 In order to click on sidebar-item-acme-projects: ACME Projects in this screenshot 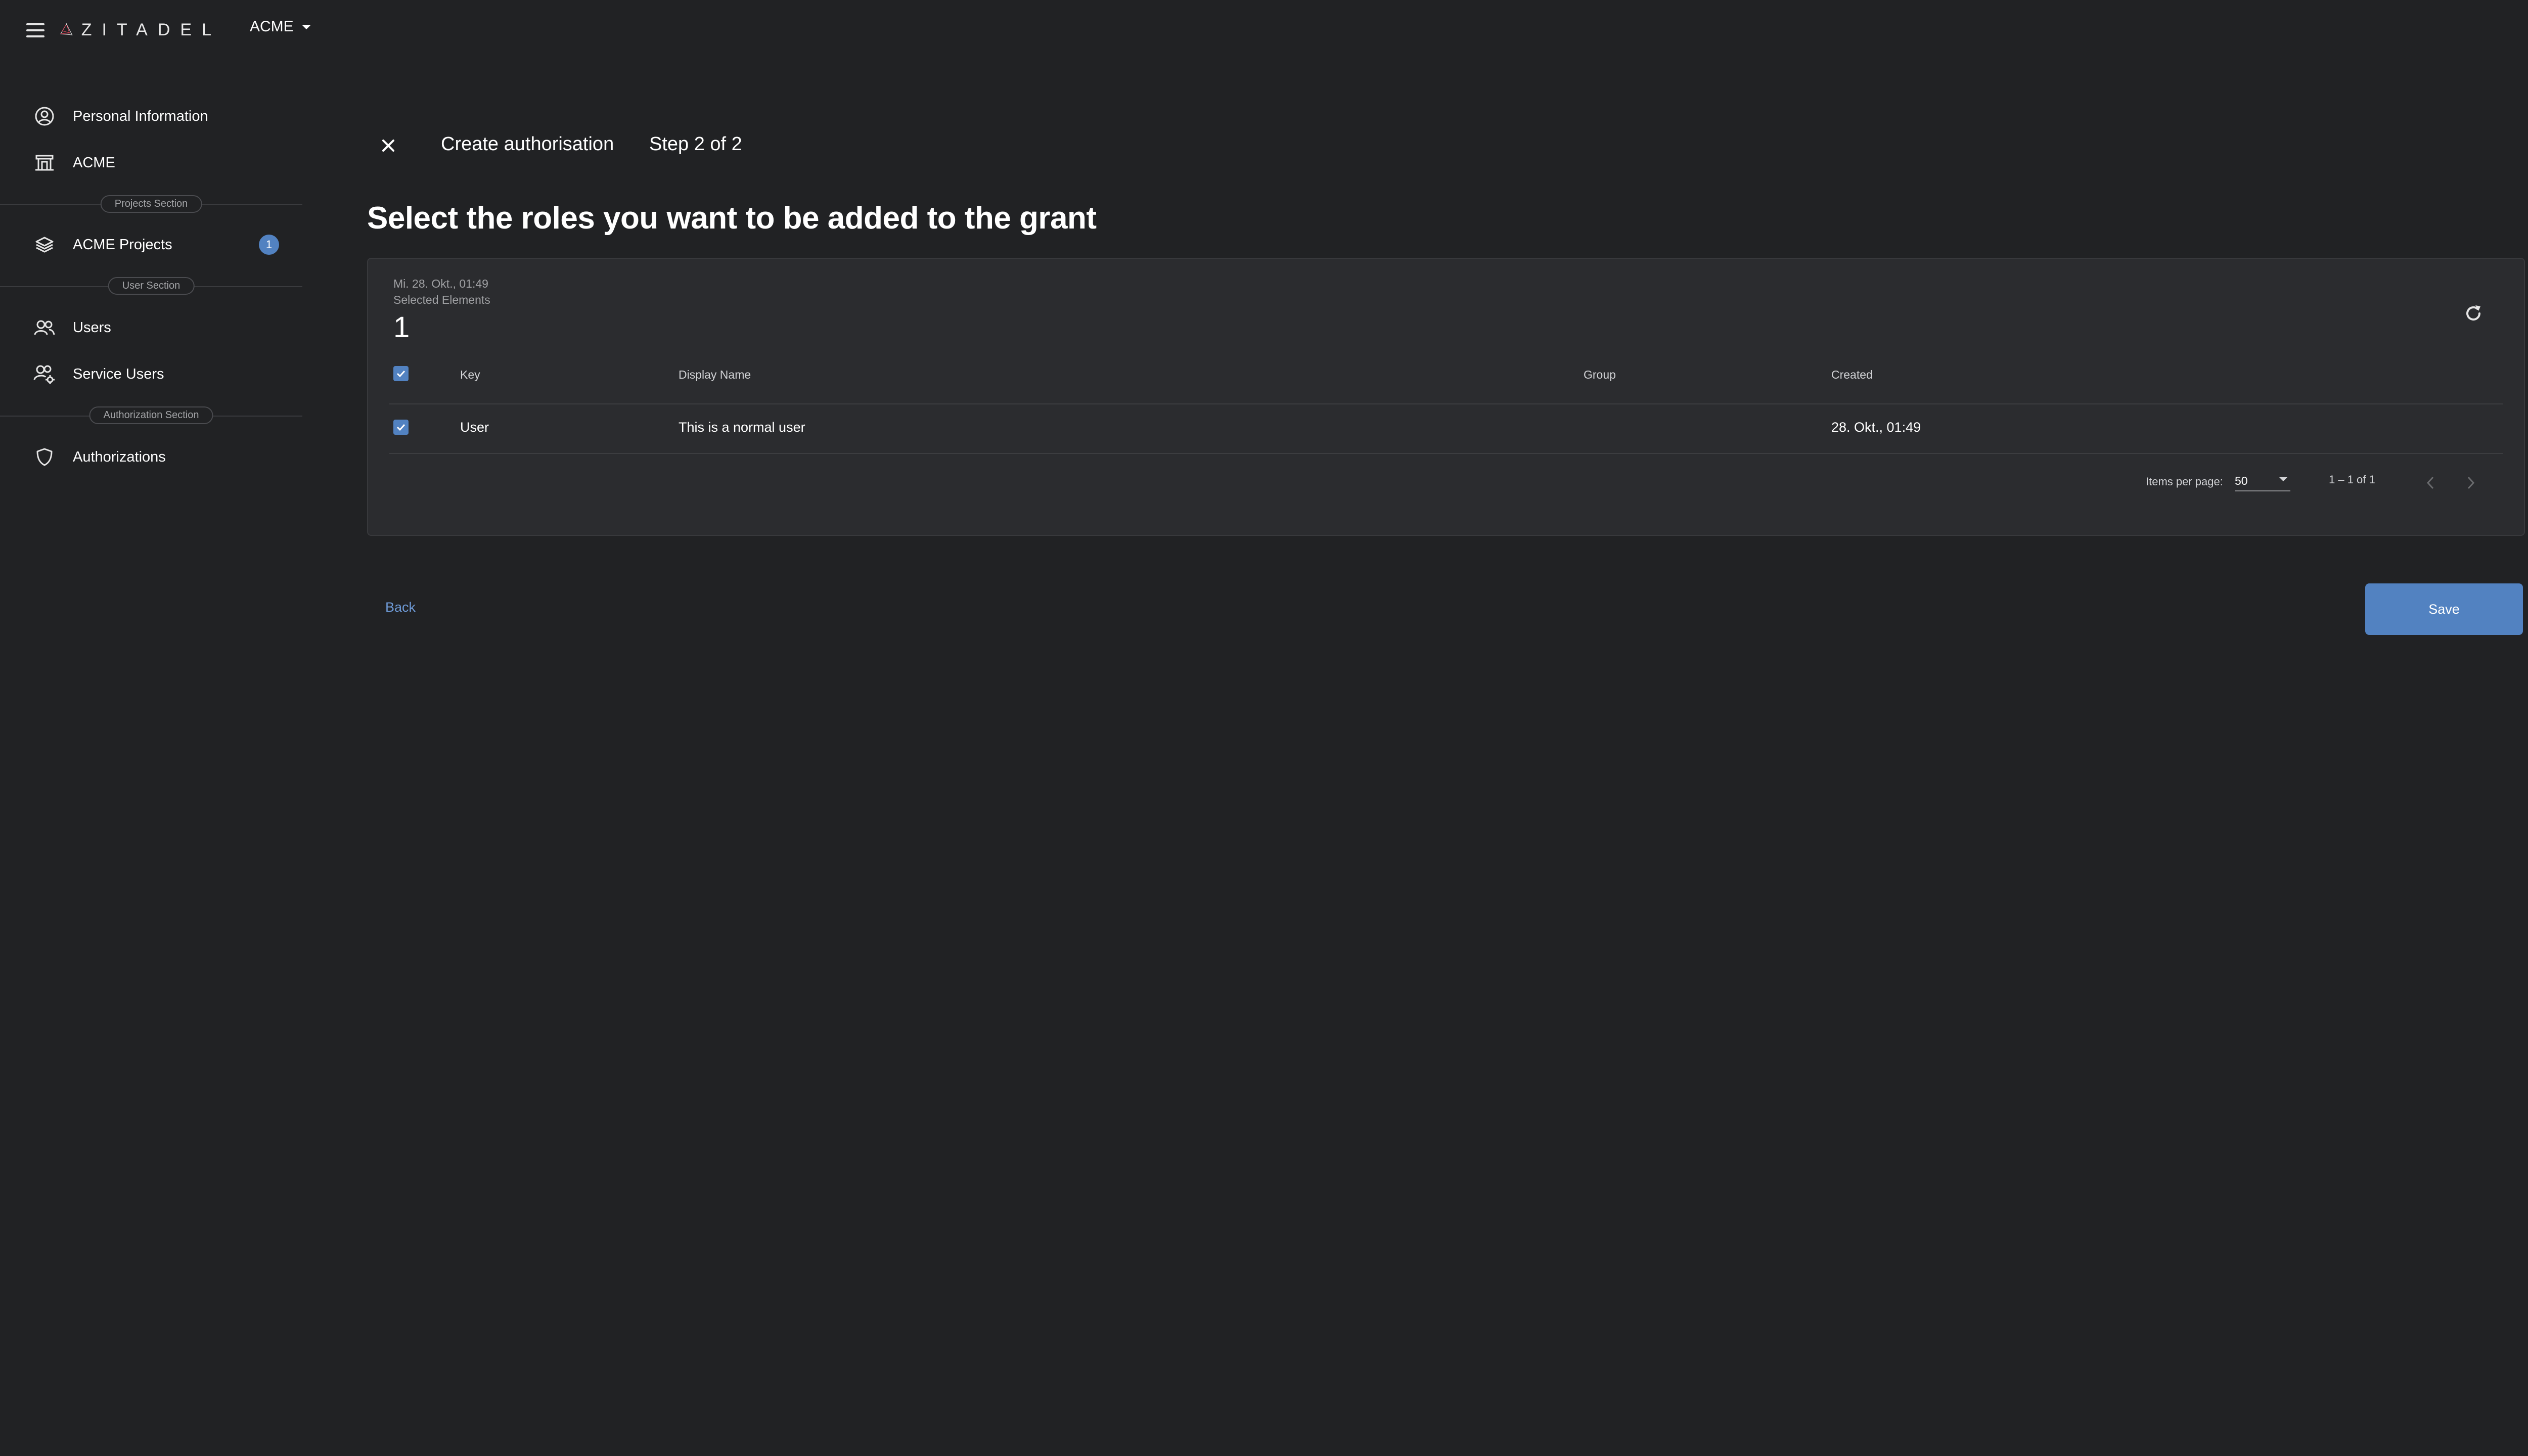, I will do `click(102, 245)`.